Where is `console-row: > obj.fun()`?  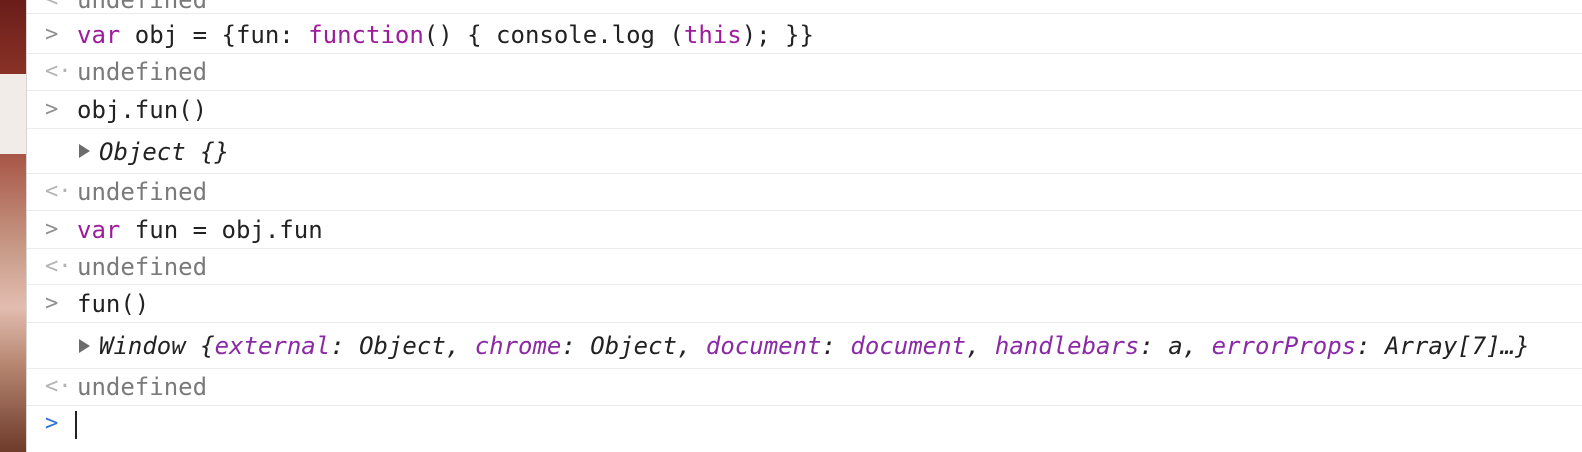
console-row: > obj.fun() is located at coordinates (804, 110).